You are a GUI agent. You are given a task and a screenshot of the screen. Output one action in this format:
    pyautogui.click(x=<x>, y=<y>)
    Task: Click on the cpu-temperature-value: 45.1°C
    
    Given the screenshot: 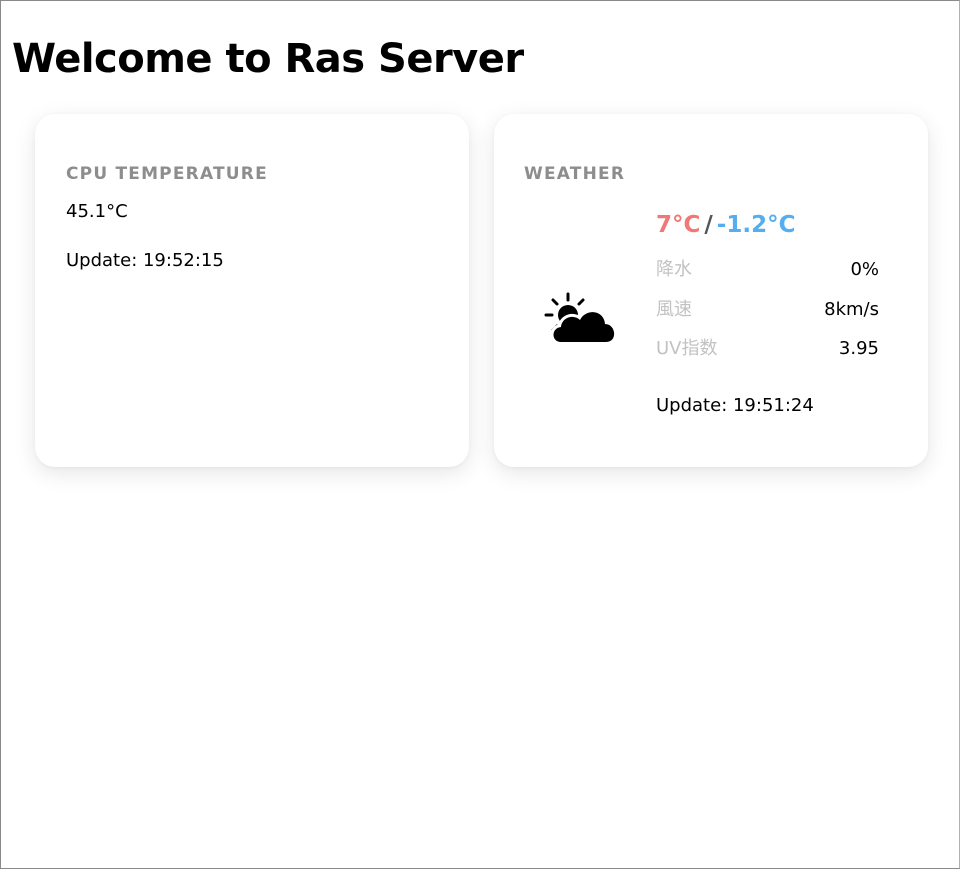 What is the action you would take?
    pyautogui.click(x=97, y=211)
    